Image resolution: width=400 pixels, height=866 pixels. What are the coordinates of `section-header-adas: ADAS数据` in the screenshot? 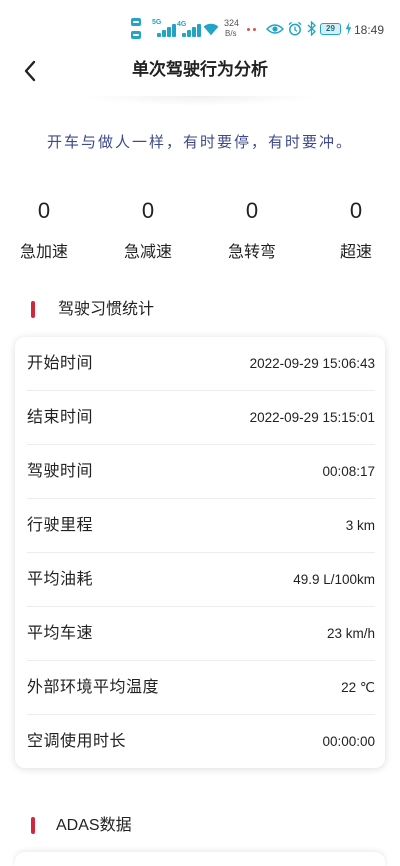 It's located at (131, 826).